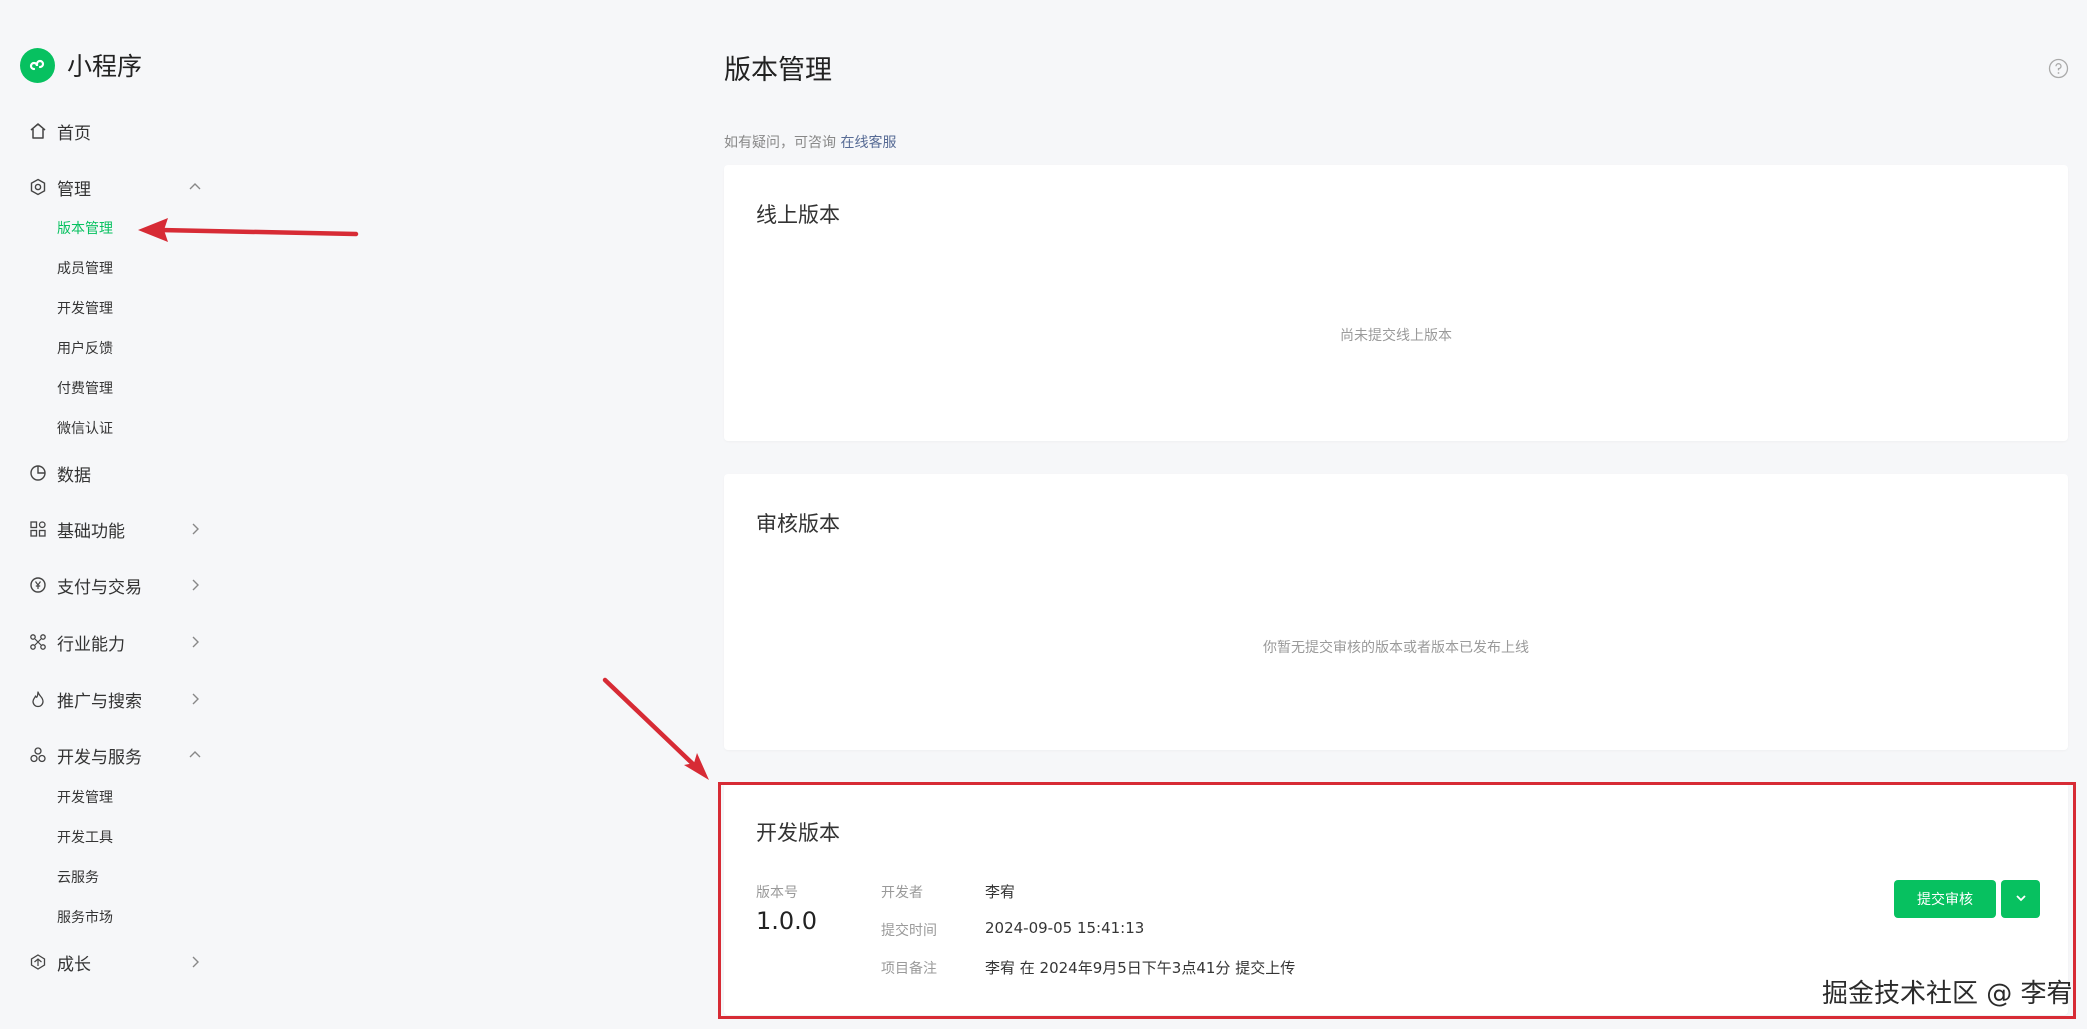 This screenshot has height=1029, width=2087. What do you see at coordinates (85, 918) in the screenshot?
I see `sidebar-subitem-service-market: 服务市场` at bounding box center [85, 918].